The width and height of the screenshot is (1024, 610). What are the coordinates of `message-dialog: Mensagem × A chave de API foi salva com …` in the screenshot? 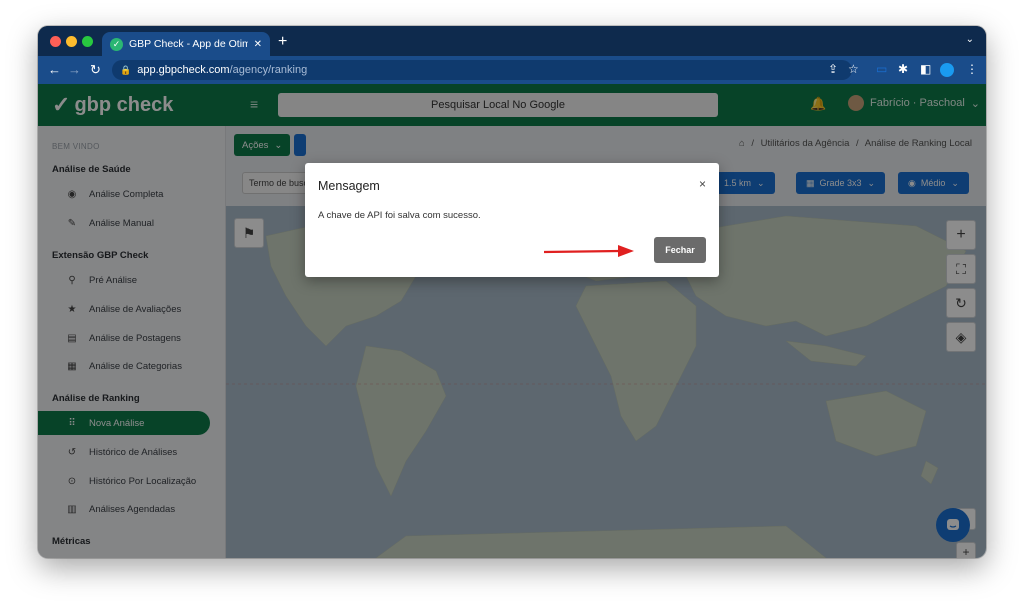 It's located at (512, 220).